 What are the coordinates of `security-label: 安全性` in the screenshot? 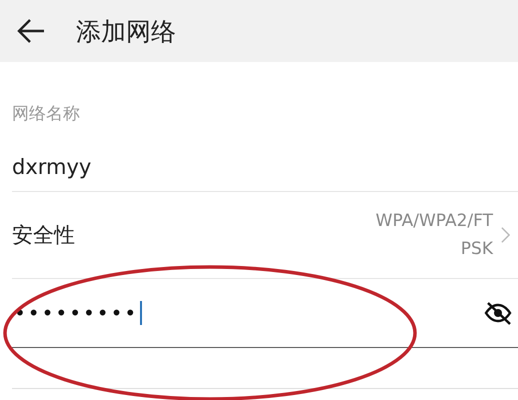 It's located at (44, 235).